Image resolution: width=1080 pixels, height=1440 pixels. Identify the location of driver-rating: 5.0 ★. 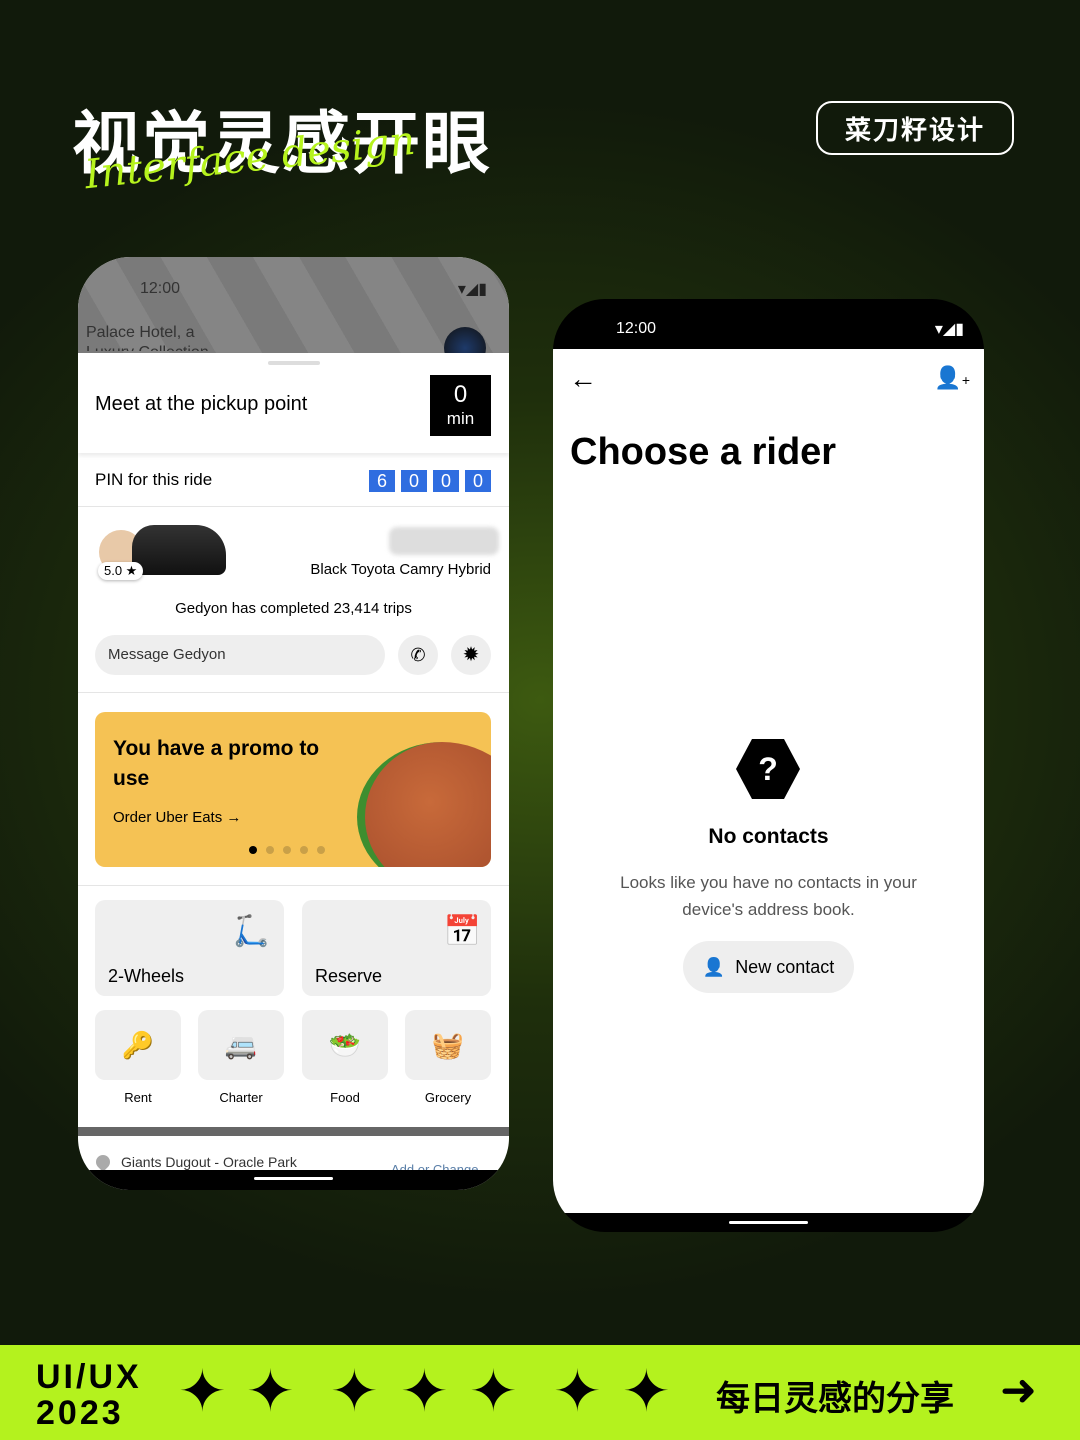
(121, 571).